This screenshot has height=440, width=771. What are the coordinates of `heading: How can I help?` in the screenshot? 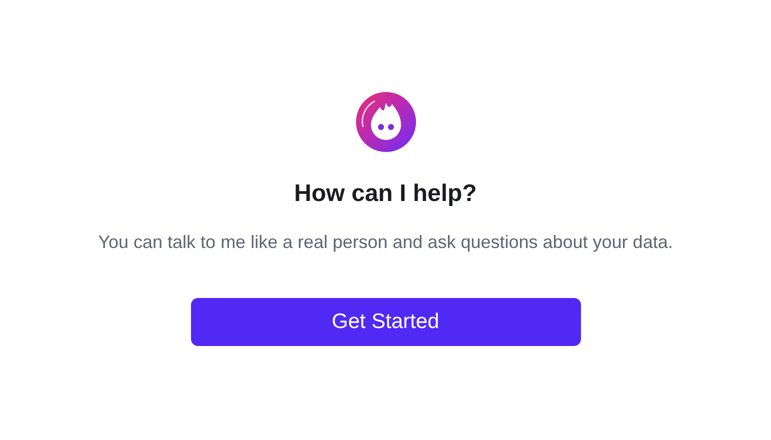 It's located at (385, 194).